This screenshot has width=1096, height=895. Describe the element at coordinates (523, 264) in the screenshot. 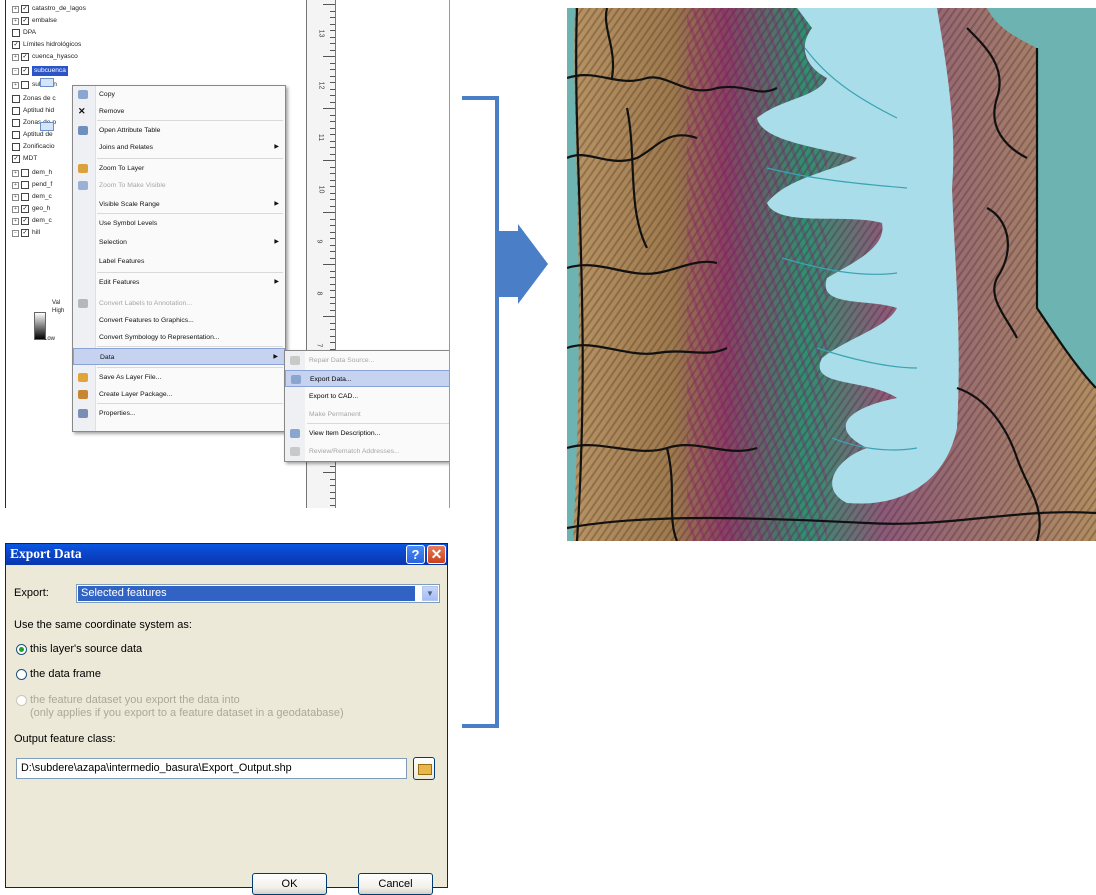

I see `right-arrow-icon` at that location.